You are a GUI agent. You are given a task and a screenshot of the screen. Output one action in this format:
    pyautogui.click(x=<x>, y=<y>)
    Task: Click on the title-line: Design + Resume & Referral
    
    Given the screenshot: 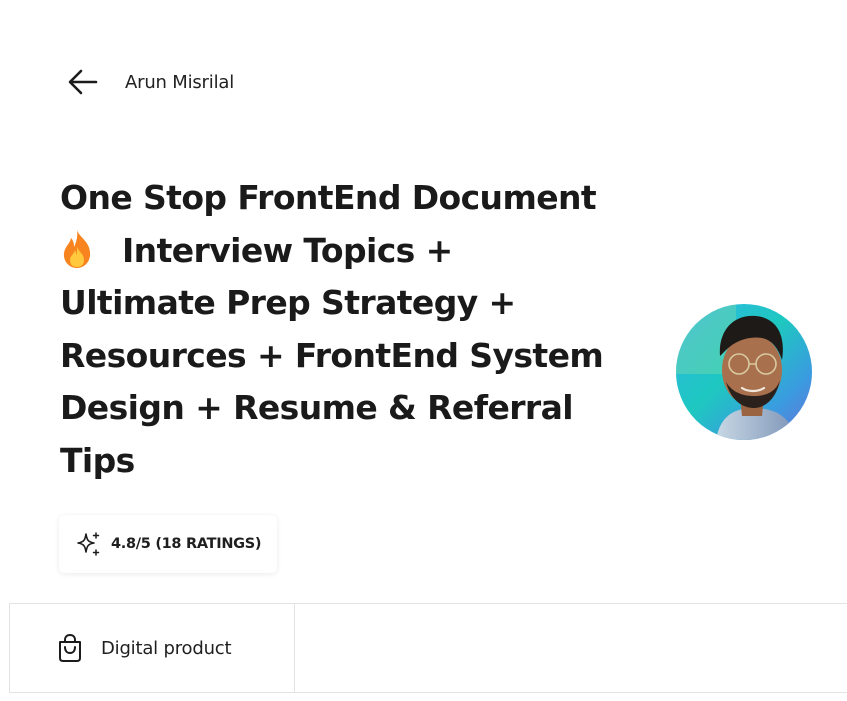 What is the action you would take?
    pyautogui.click(x=317, y=407)
    